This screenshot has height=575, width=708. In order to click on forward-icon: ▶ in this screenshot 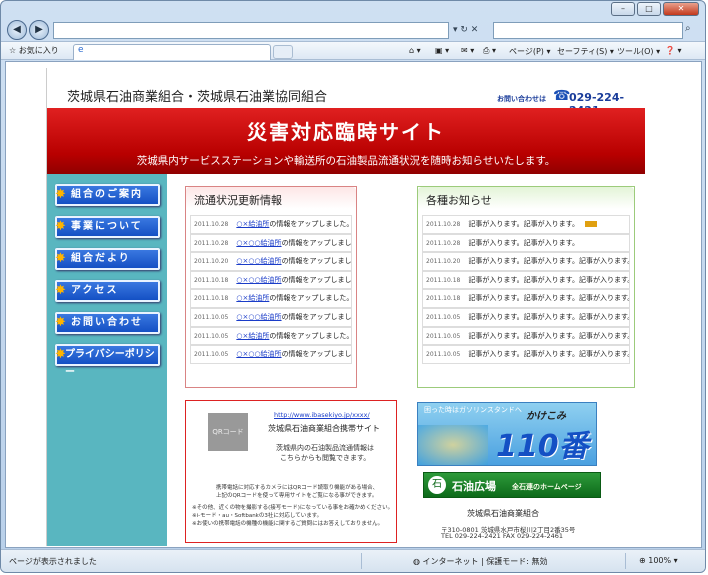, I will do `click(39, 30)`.